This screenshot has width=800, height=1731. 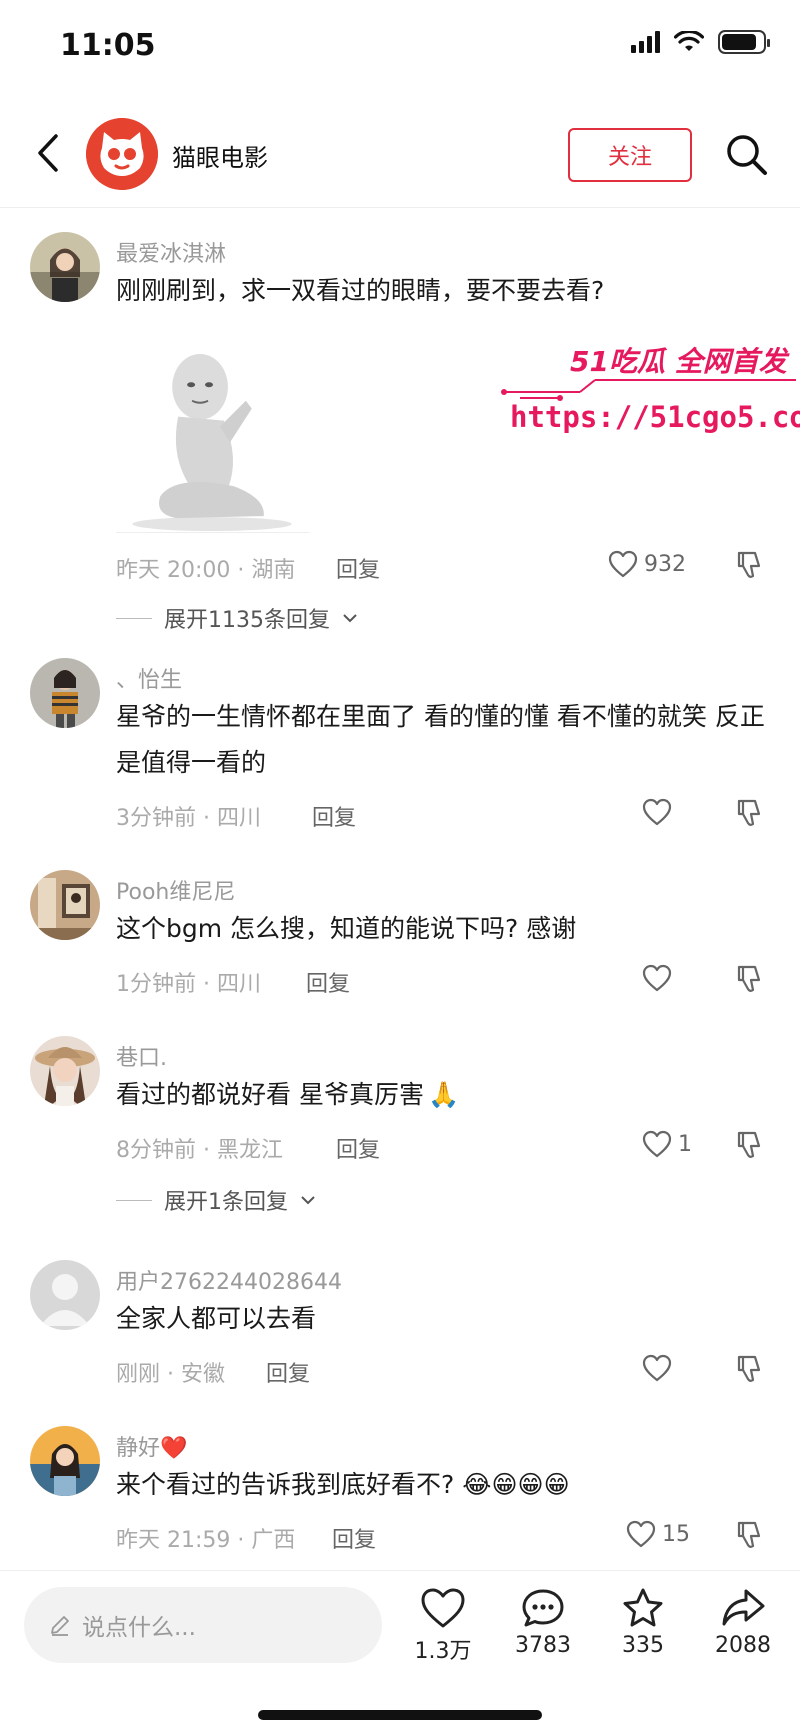 I want to click on comment-text: 全家人都可以去看, so click(x=216, y=1318).